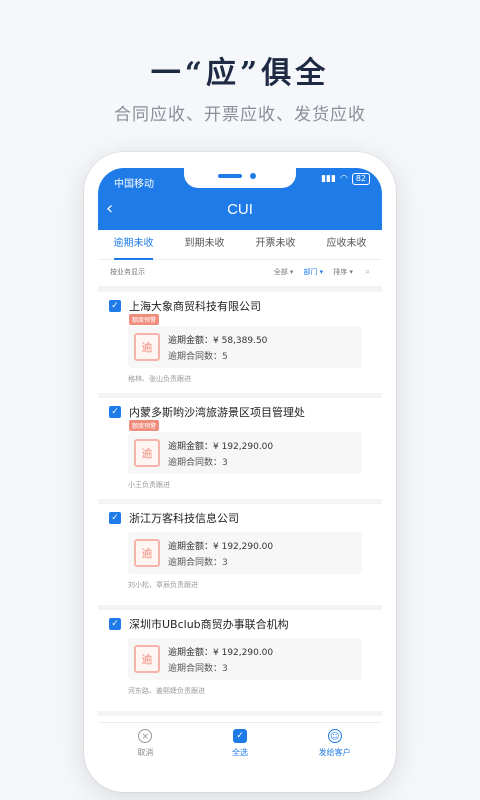 The width and height of the screenshot is (480, 800). Describe the element at coordinates (195, 306) in the screenshot. I see `company-name: 上海大象商贸科技有限公司` at that location.